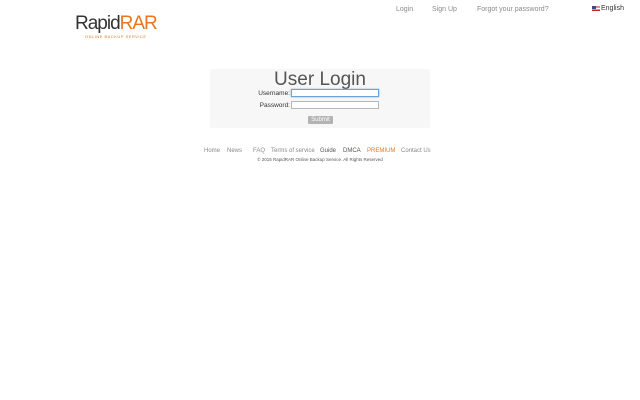 The image size is (640, 400). Describe the element at coordinates (274, 93) in the screenshot. I see `username-label: Username:` at that location.